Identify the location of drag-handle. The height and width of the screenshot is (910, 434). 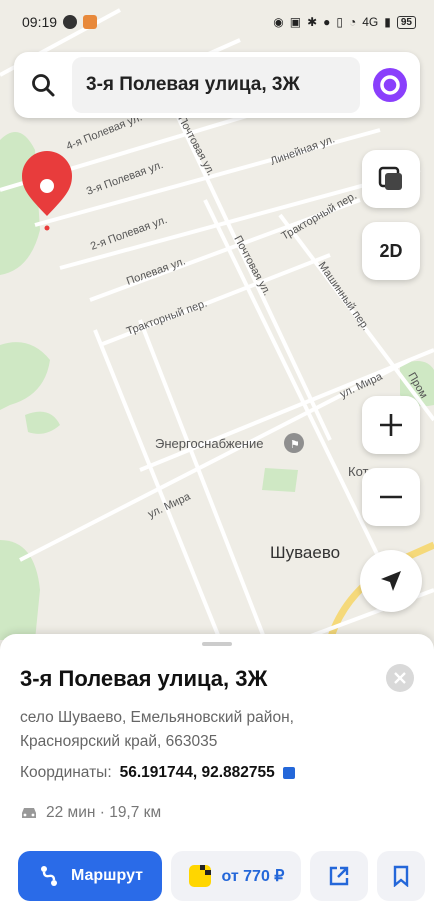
(217, 644).